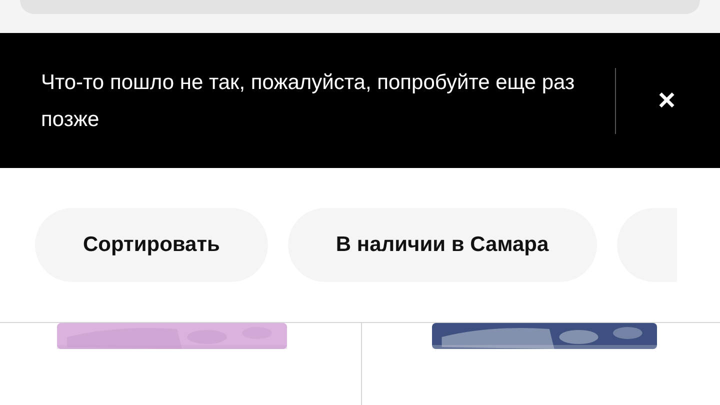 This screenshot has width=720, height=405. Describe the element at coordinates (151, 245) in the screenshot. I see `filter-chip: Сортировать` at that location.